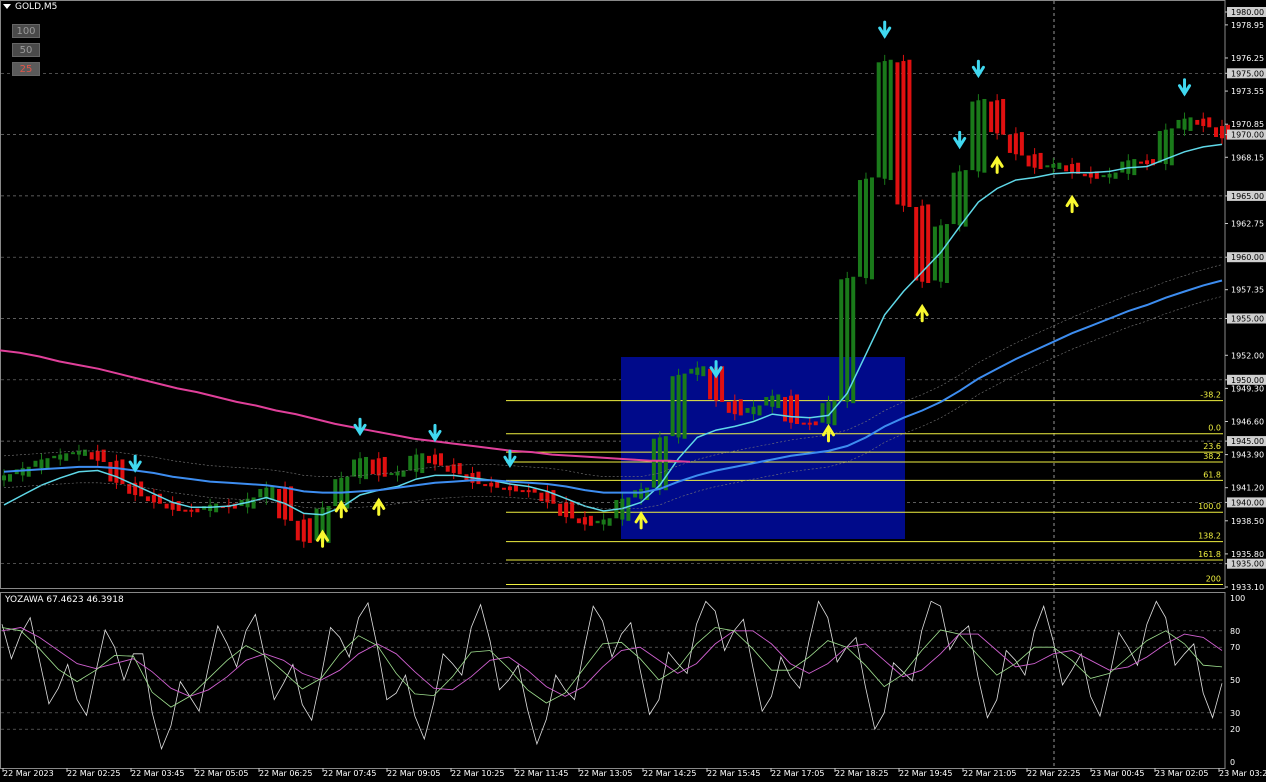  Describe the element at coordinates (1247, 521) in the screenshot. I see `price-tick-label: 1938.50` at that location.